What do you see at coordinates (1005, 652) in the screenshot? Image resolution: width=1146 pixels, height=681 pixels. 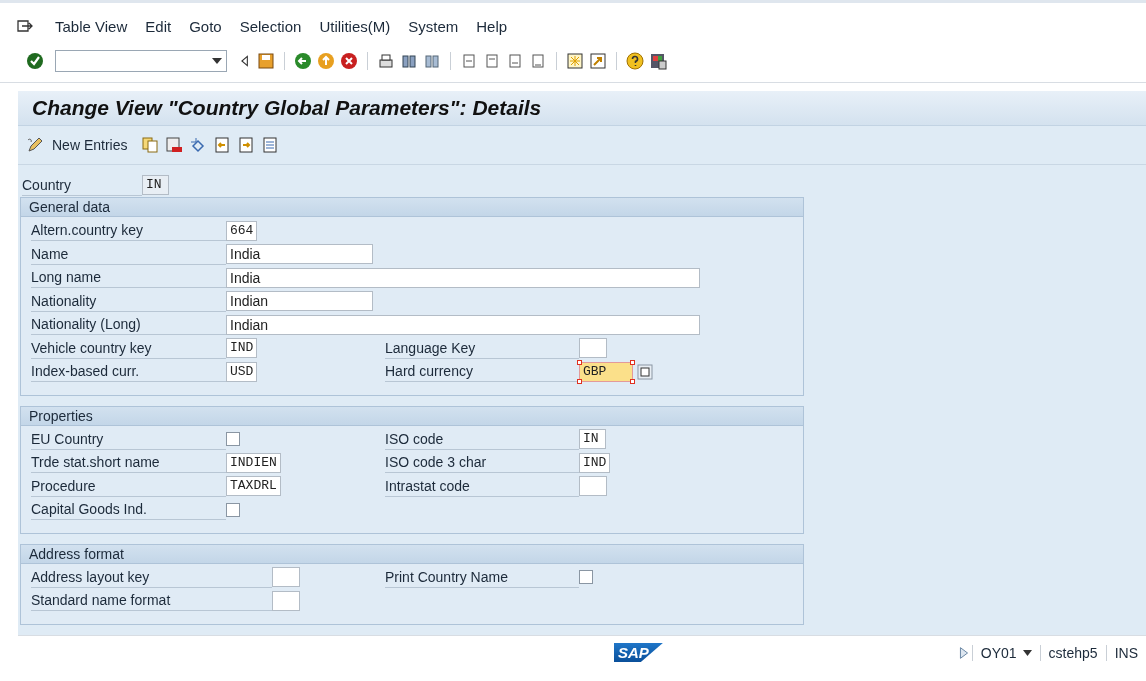 I see `transaction-dropdown: OY01` at bounding box center [1005, 652].